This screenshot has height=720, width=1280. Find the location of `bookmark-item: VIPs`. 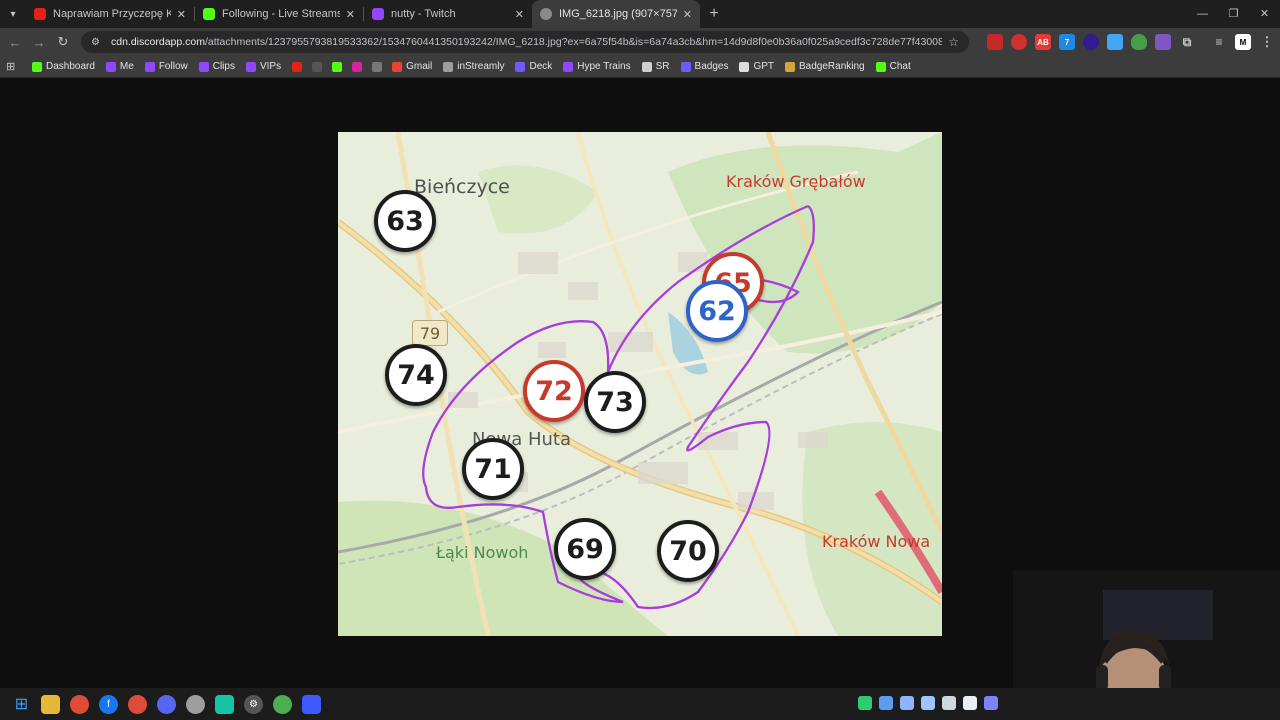

bookmark-item: VIPs is located at coordinates (263, 66).